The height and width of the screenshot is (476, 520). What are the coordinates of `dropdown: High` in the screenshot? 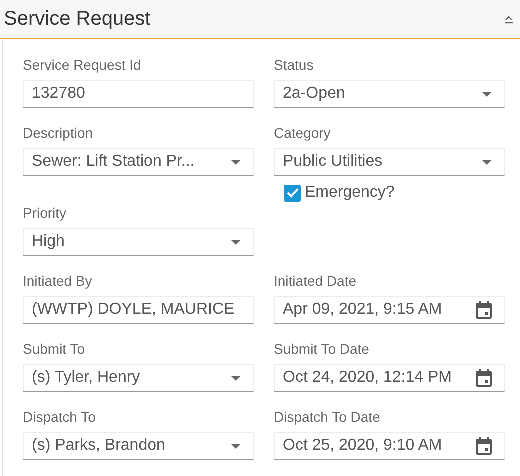 It's located at (138, 242).